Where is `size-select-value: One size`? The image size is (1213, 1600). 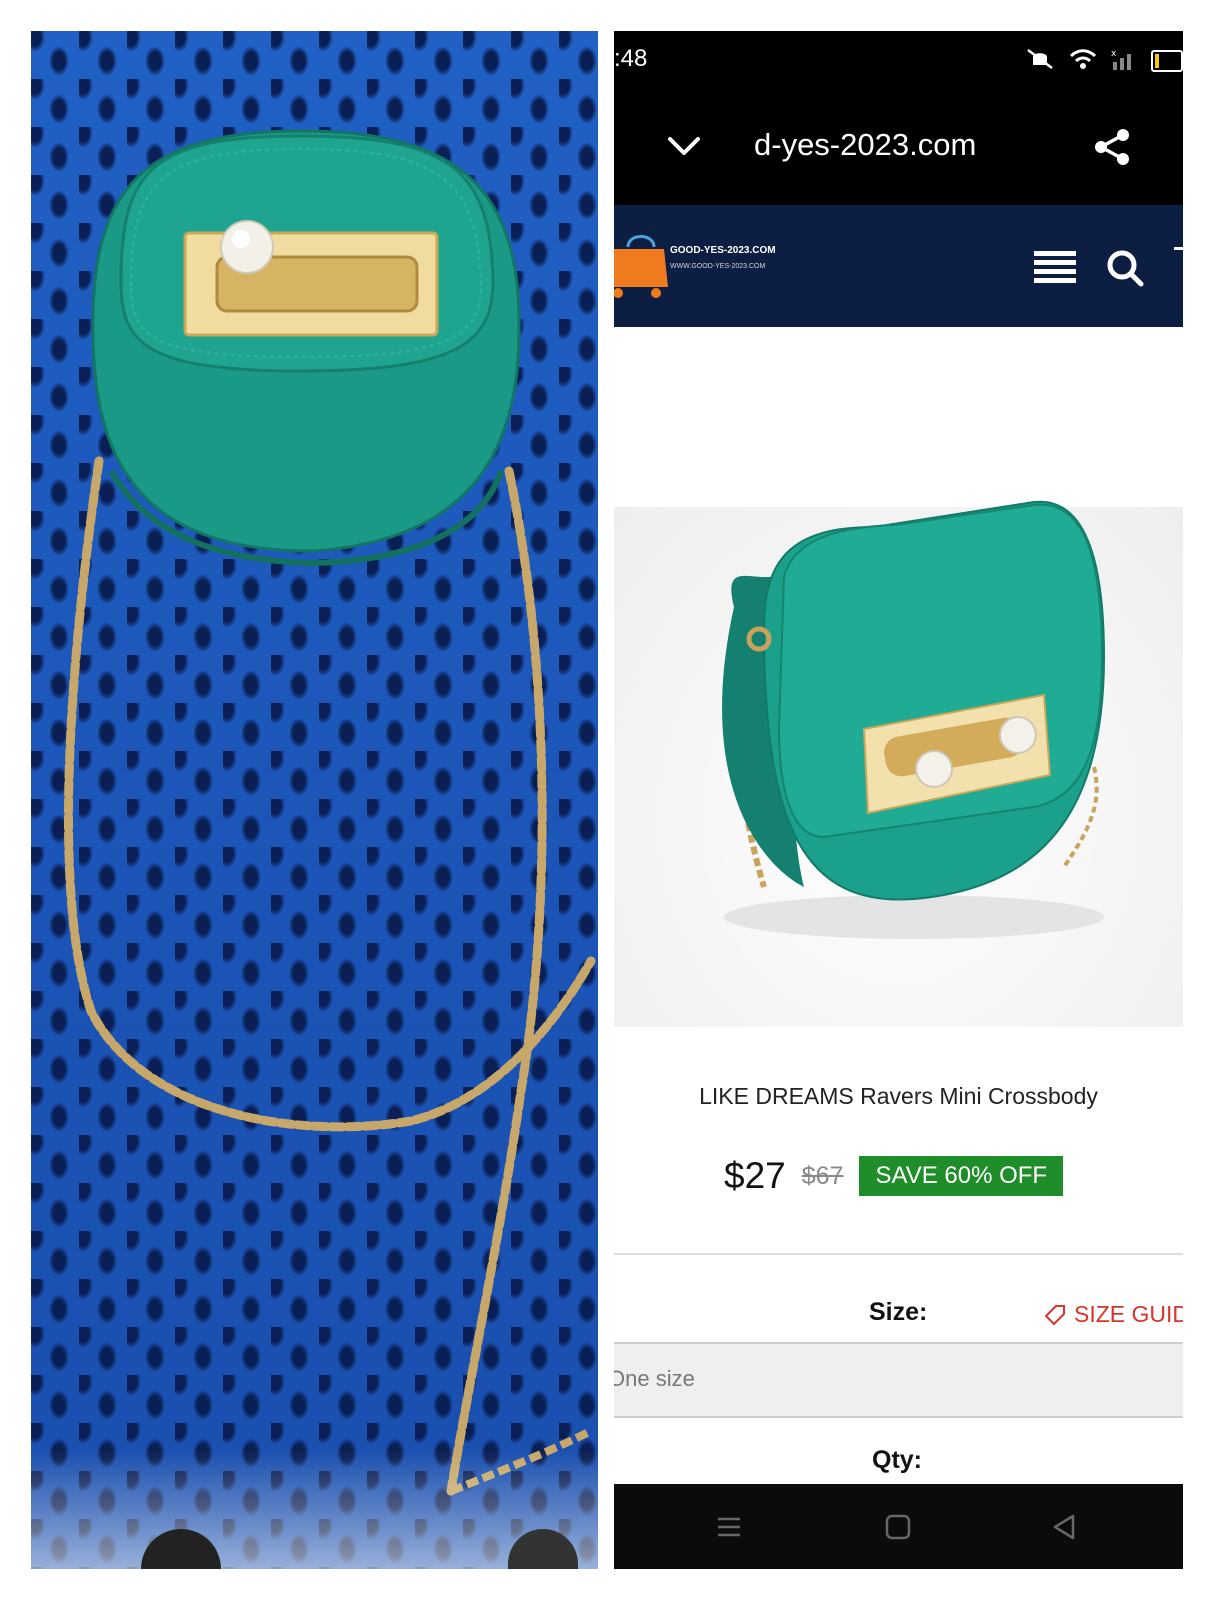
size-select-value: One size is located at coordinates (654, 1379).